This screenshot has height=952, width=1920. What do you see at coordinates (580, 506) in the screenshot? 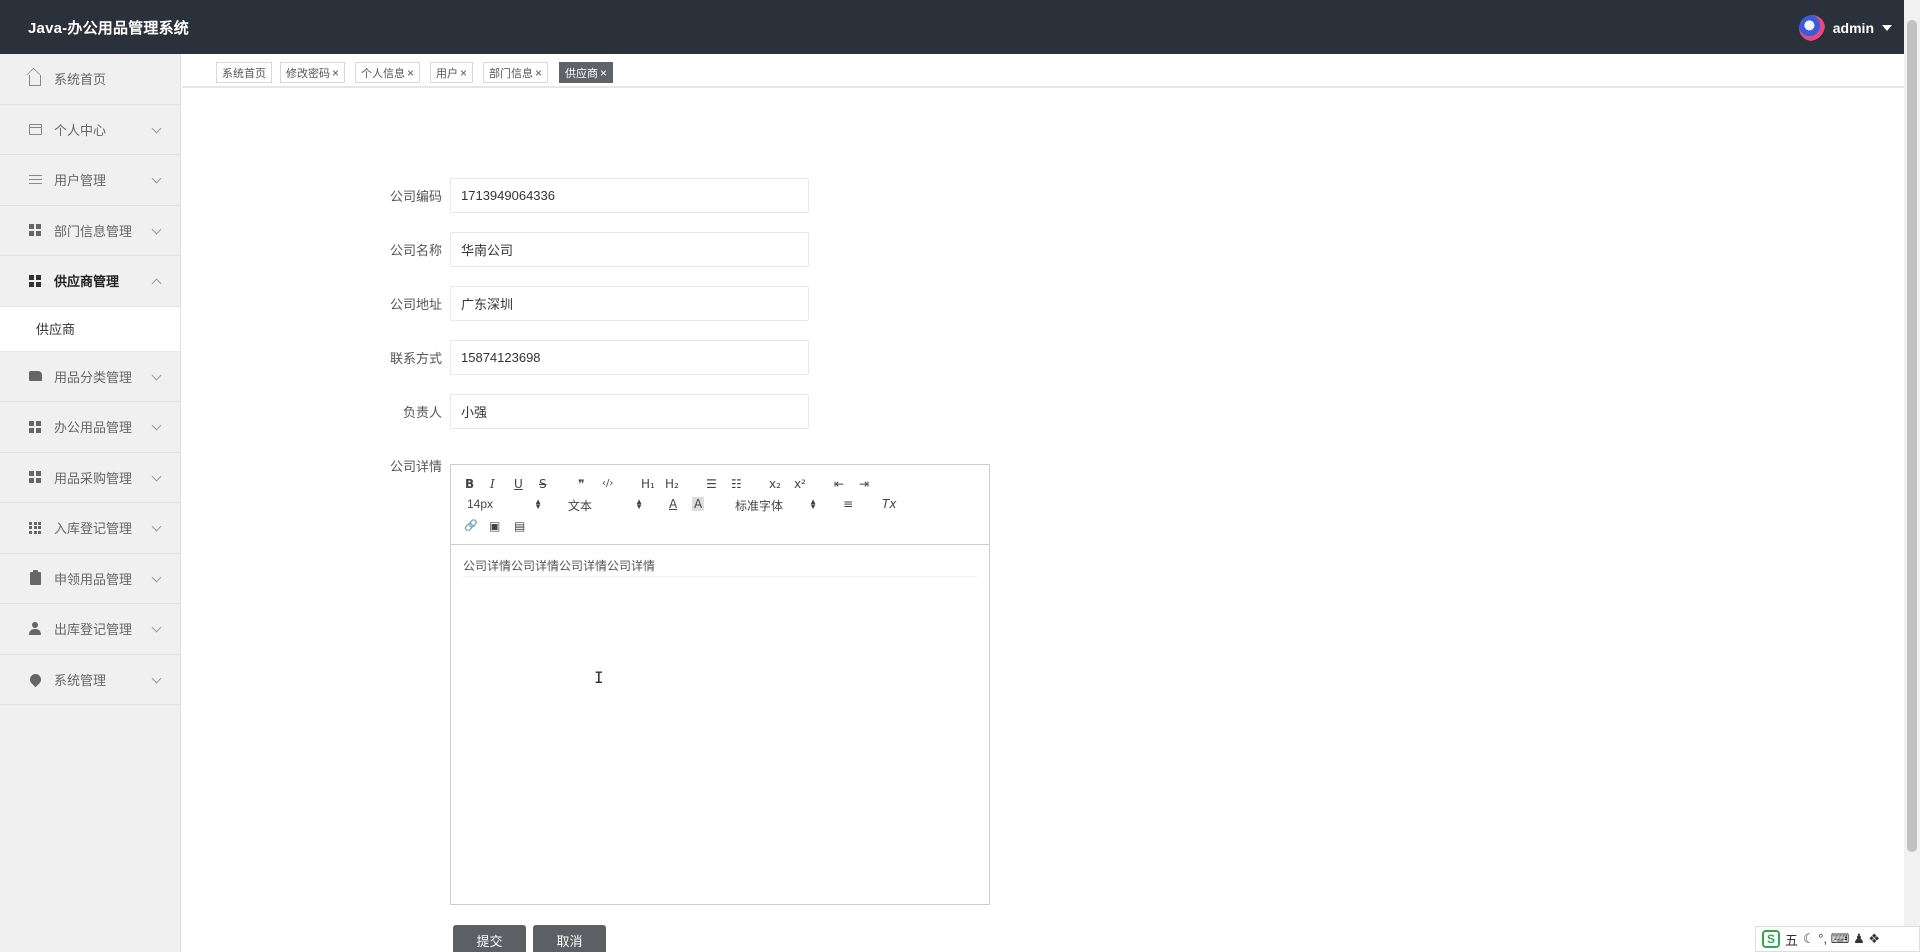
I see `header-value: 文本` at bounding box center [580, 506].